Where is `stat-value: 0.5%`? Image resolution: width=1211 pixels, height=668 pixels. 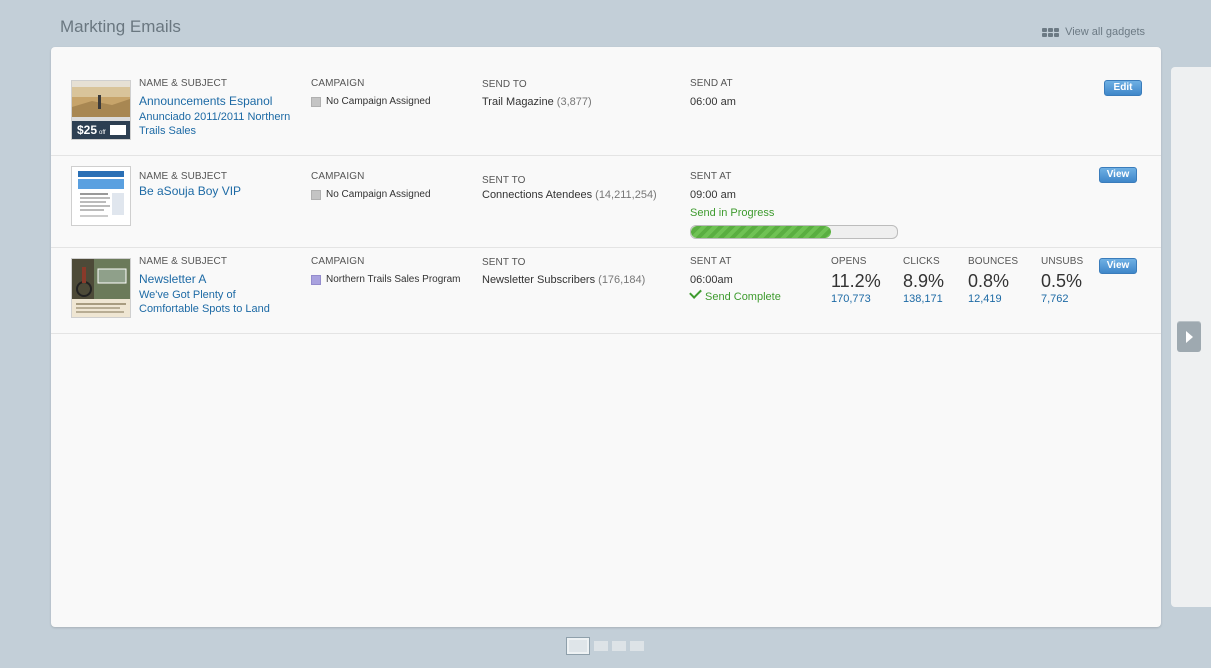
stat-value: 0.5% is located at coordinates (1062, 281).